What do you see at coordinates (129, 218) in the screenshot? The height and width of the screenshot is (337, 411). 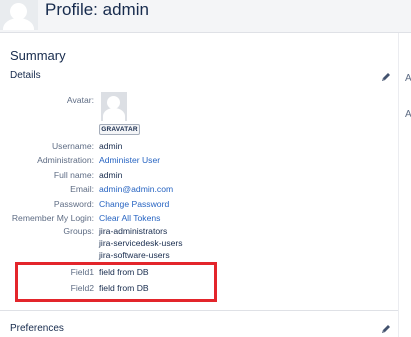 I see `clear-all-tokens-link: Clear All Tokens` at bounding box center [129, 218].